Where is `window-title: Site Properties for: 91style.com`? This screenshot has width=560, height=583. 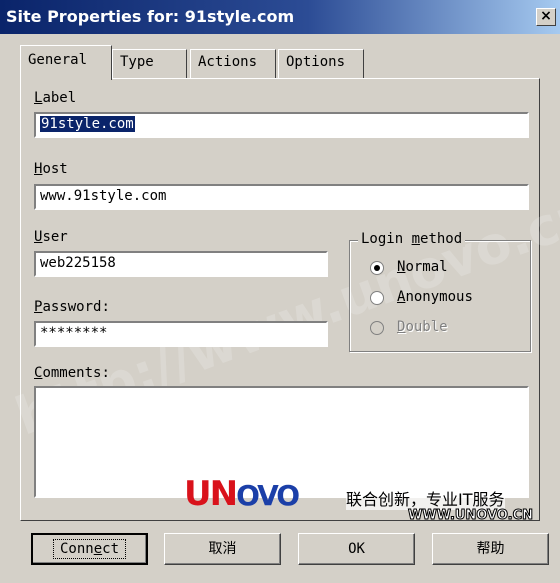
window-title: Site Properties for: 91style.com is located at coordinates (150, 16).